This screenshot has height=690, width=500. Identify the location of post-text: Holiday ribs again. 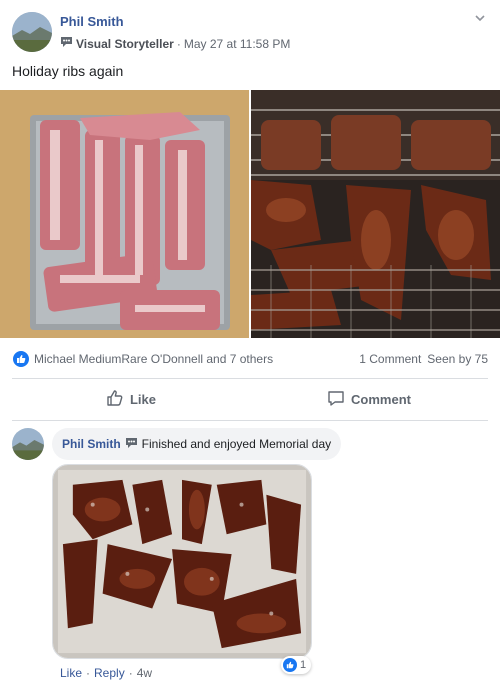
(68, 71).